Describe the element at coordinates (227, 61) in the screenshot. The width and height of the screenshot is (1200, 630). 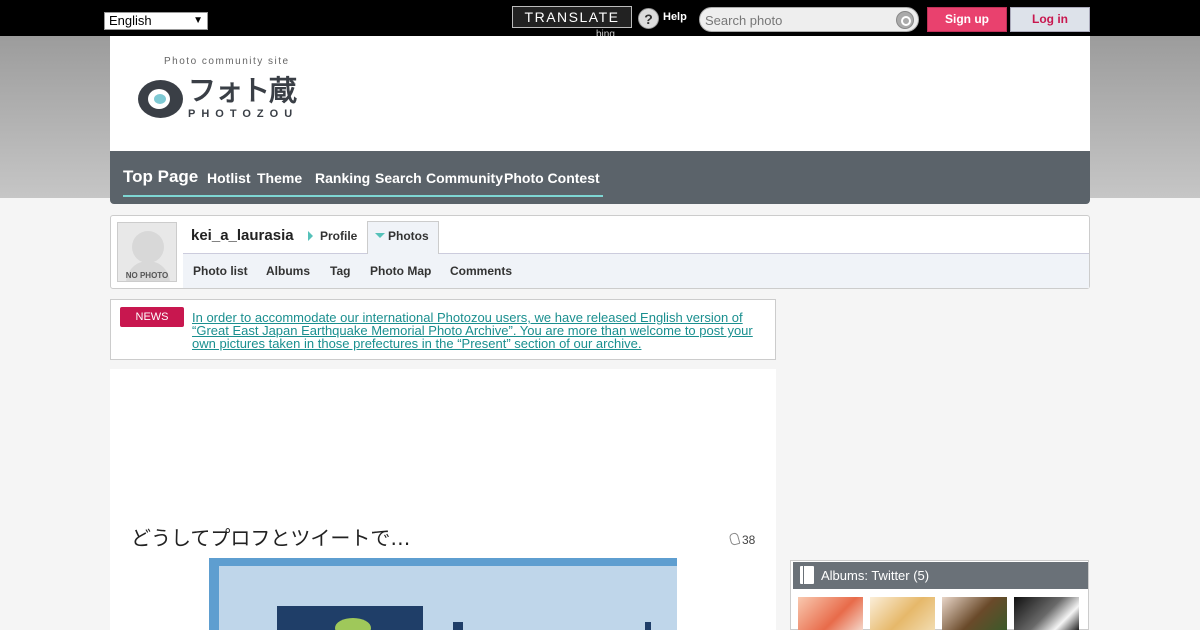
I see `site-tagline: Photo community site` at that location.